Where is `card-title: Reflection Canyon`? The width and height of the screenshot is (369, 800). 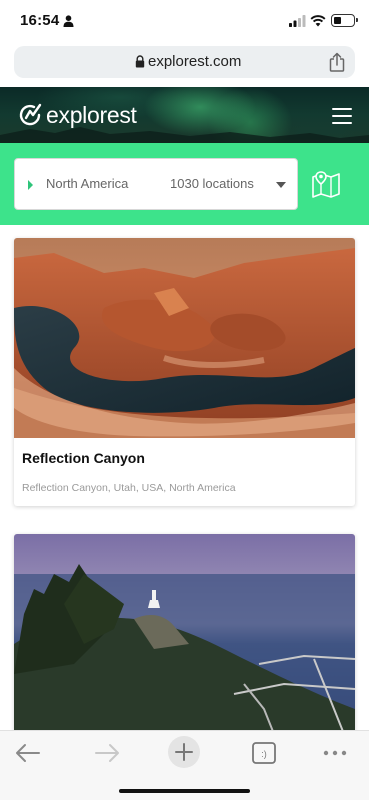
card-title: Reflection Canyon is located at coordinates (83, 458).